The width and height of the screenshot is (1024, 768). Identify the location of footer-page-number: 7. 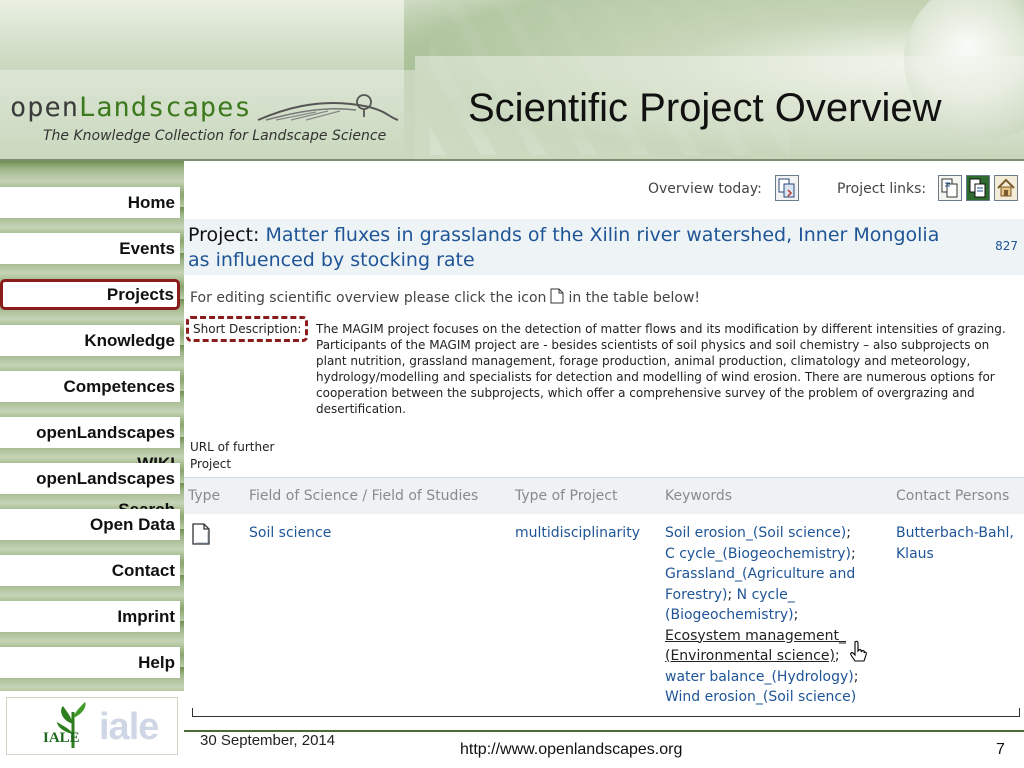
(1000, 749).